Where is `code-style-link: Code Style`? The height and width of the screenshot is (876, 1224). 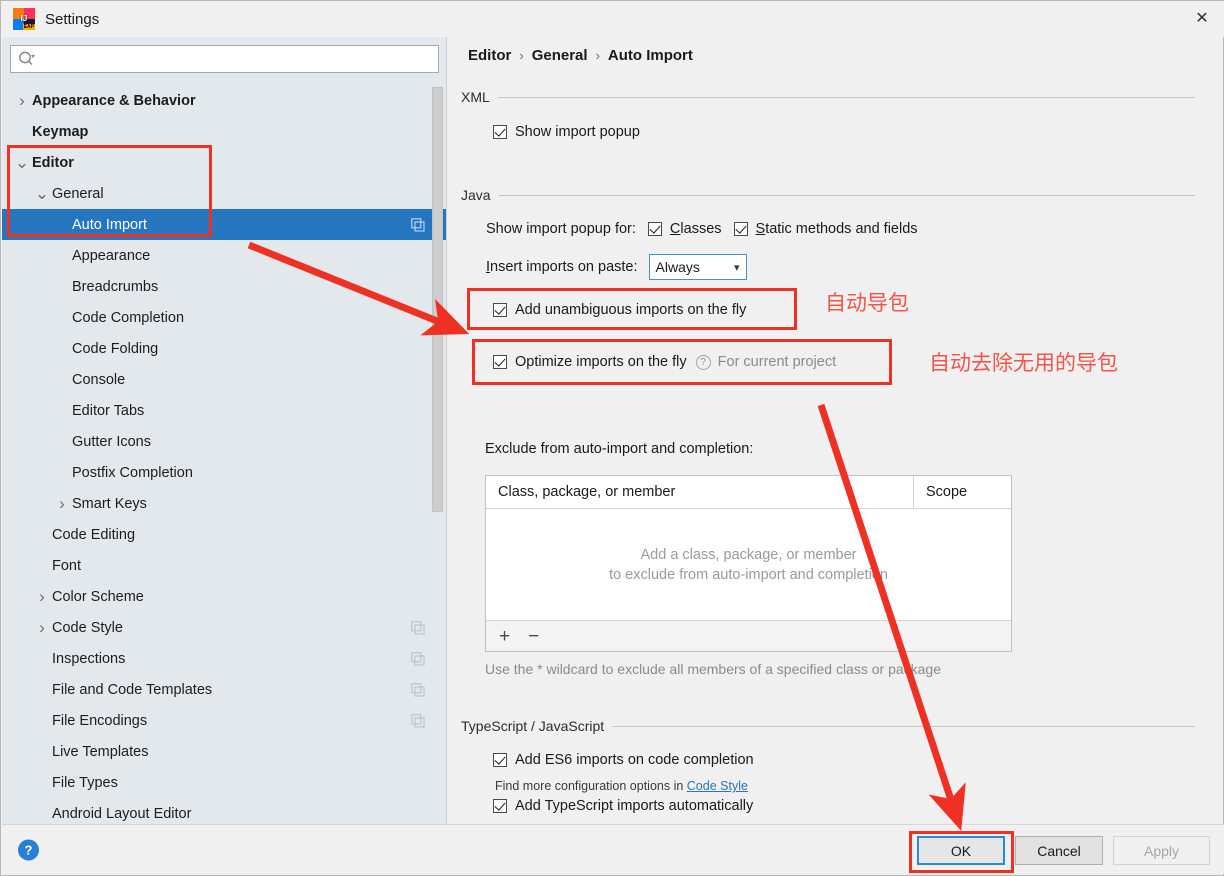 code-style-link: Code Style is located at coordinates (717, 786).